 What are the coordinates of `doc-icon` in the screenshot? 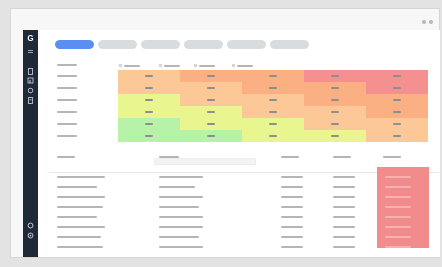 It's located at (30, 100).